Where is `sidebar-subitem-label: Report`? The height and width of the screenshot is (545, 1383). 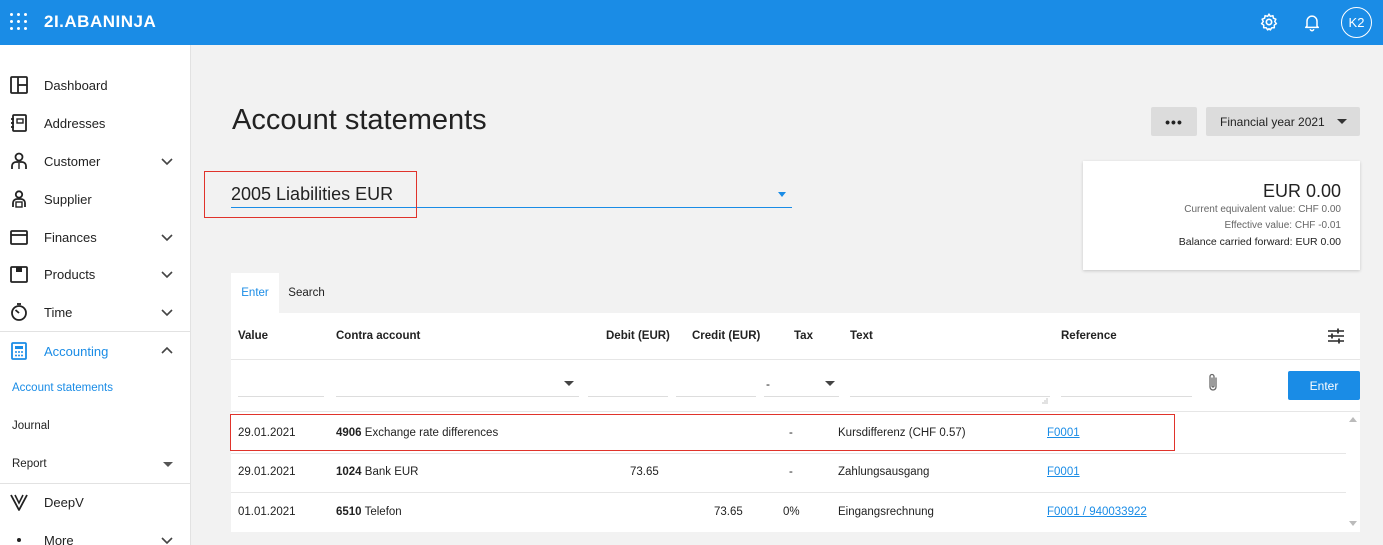 sidebar-subitem-label: Report is located at coordinates (29, 464).